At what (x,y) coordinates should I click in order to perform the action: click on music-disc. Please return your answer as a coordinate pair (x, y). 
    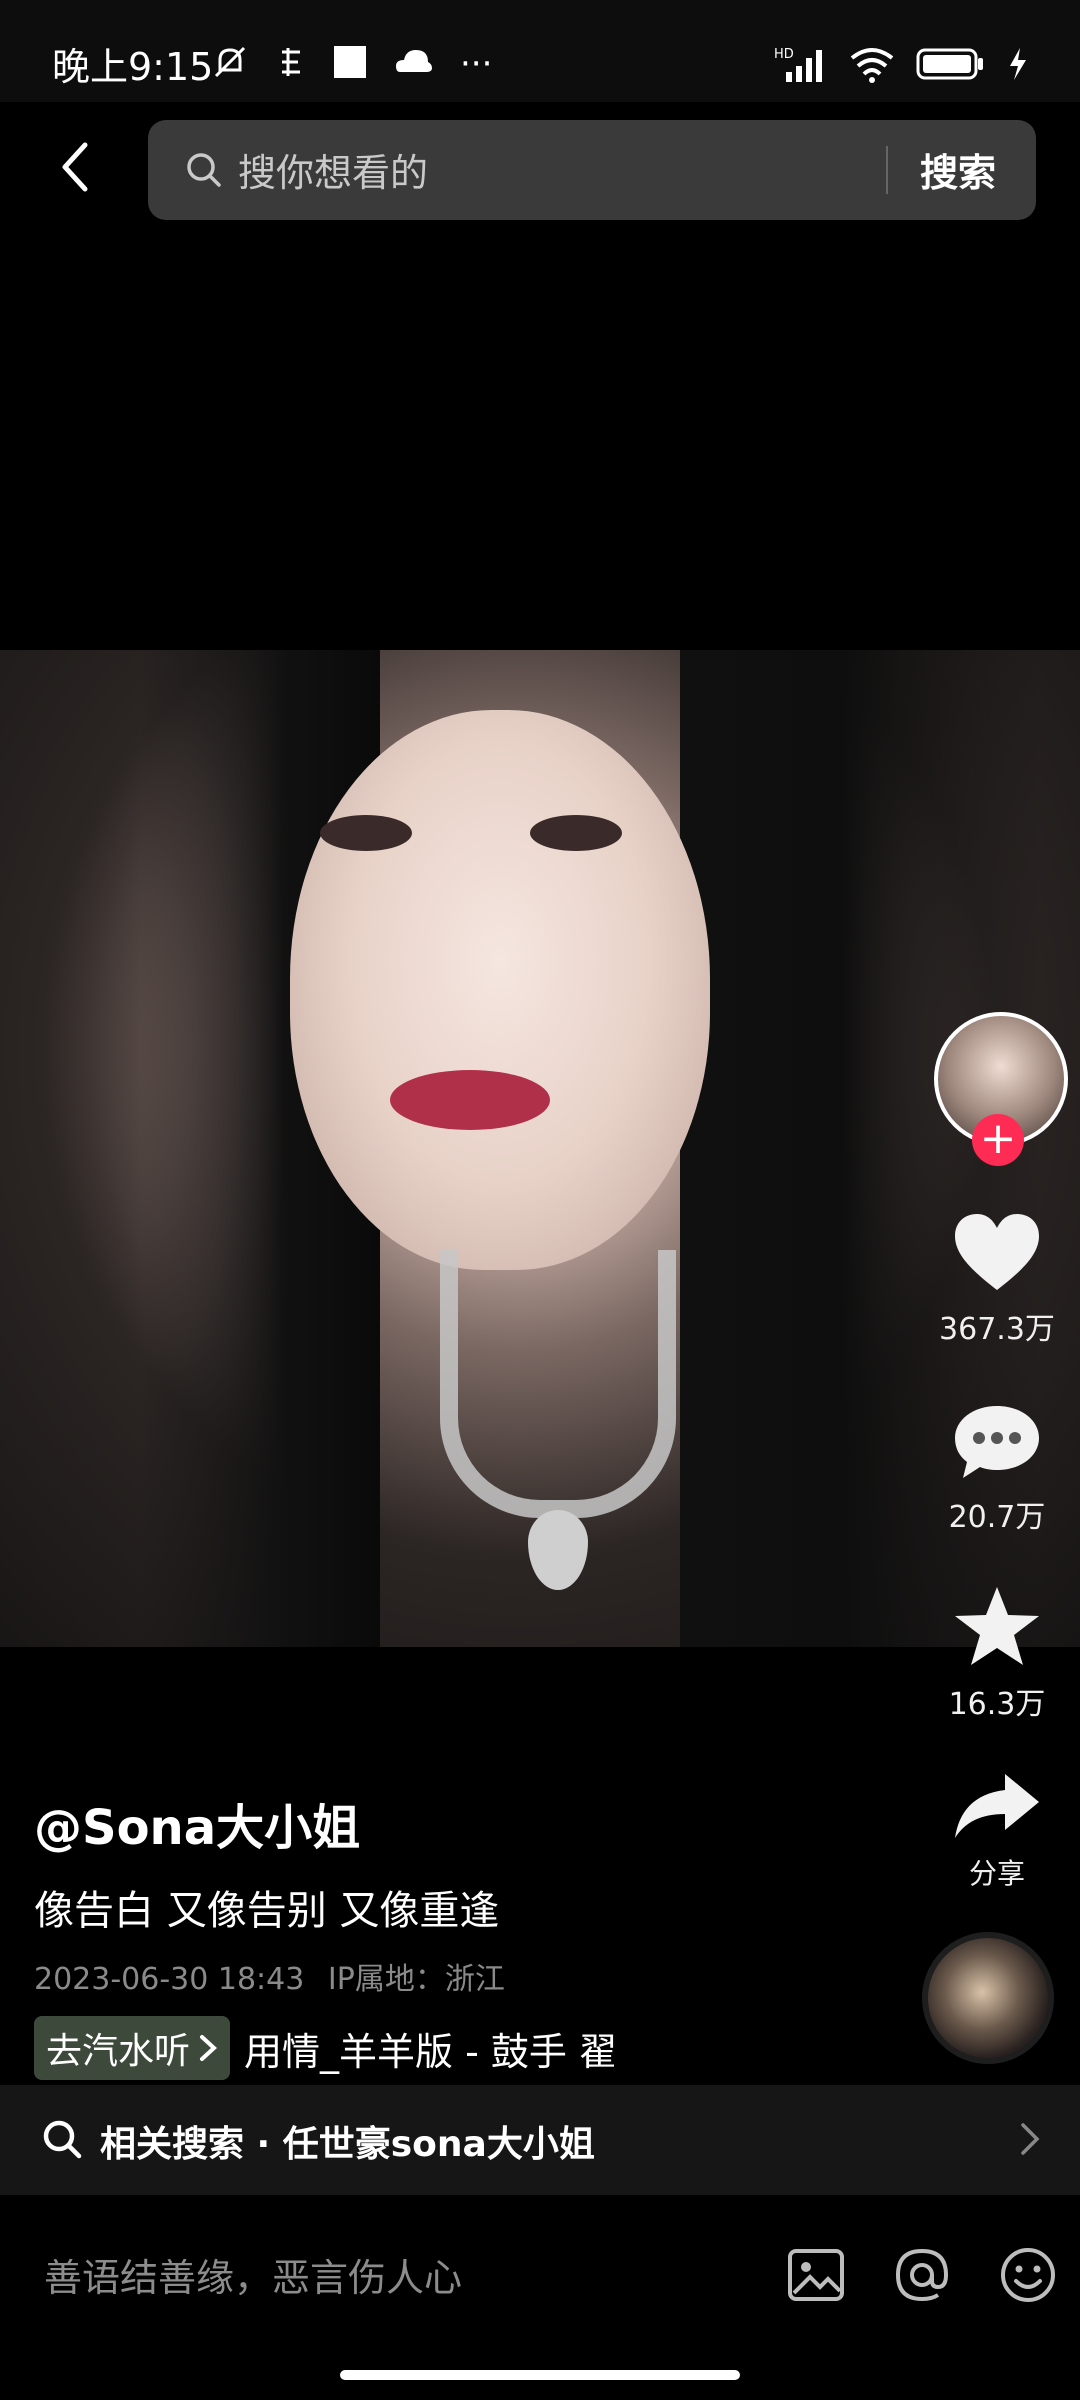
    Looking at the image, I should click on (988, 1998).